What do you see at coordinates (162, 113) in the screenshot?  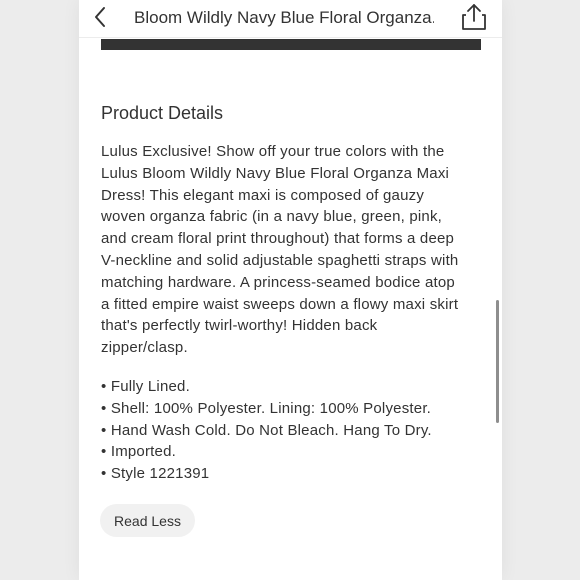 I see `section-heading: Product Details` at bounding box center [162, 113].